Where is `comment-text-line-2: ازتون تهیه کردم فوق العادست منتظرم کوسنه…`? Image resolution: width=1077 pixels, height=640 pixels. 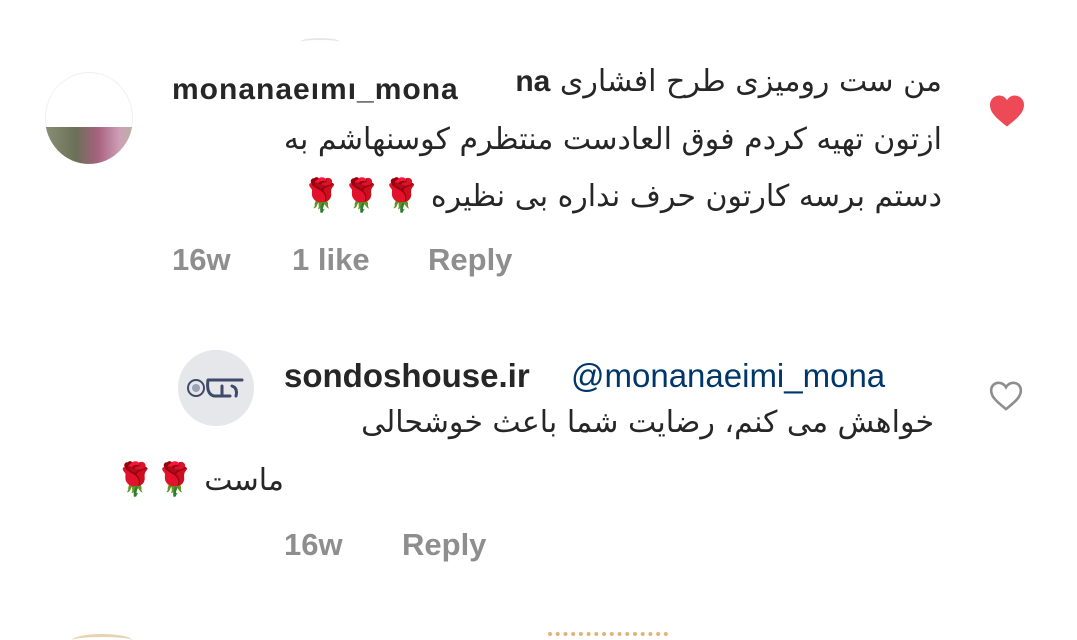 comment-text-line-2: ازتون تهیه کردم فوق العادست منتظرم کوسنه… is located at coordinates (612, 139).